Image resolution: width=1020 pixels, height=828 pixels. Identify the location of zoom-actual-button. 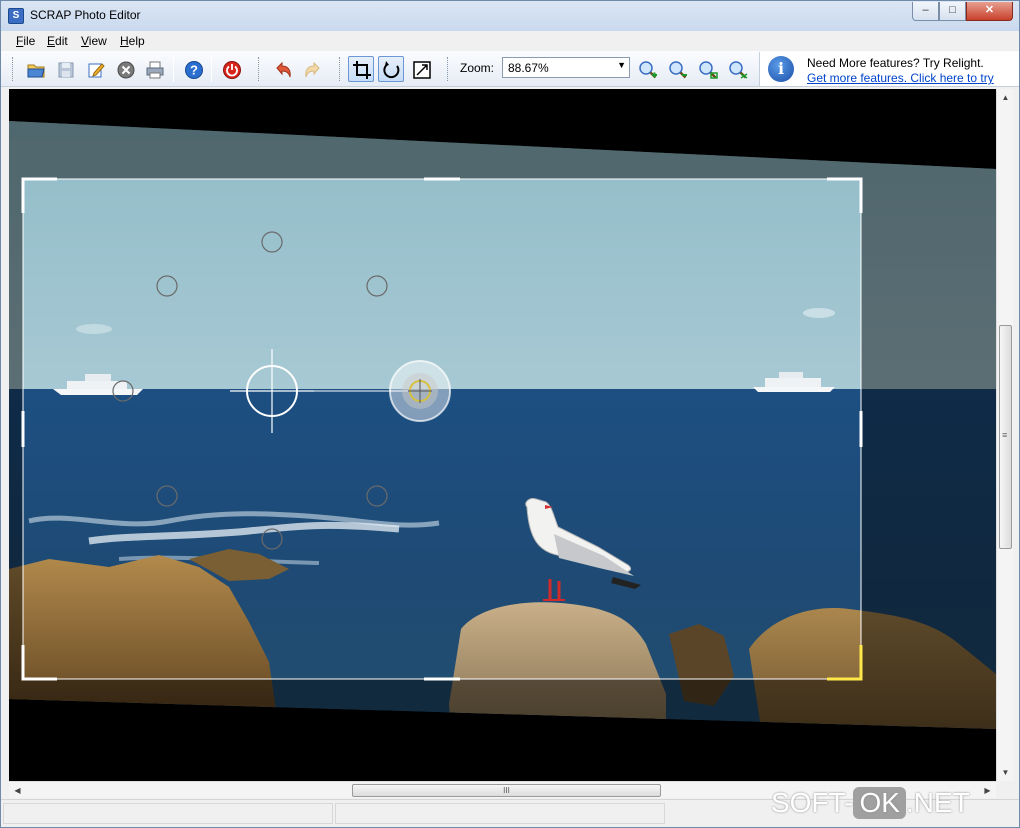
(737, 69).